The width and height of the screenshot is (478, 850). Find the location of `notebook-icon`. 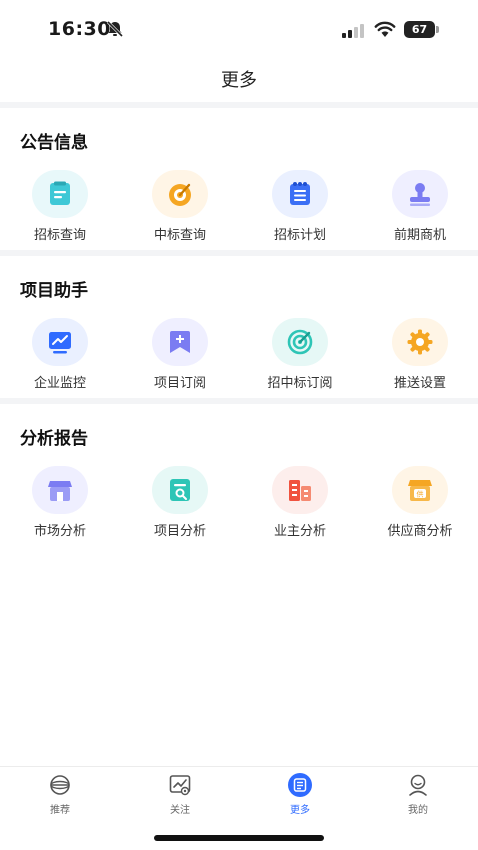

notebook-icon is located at coordinates (300, 193).